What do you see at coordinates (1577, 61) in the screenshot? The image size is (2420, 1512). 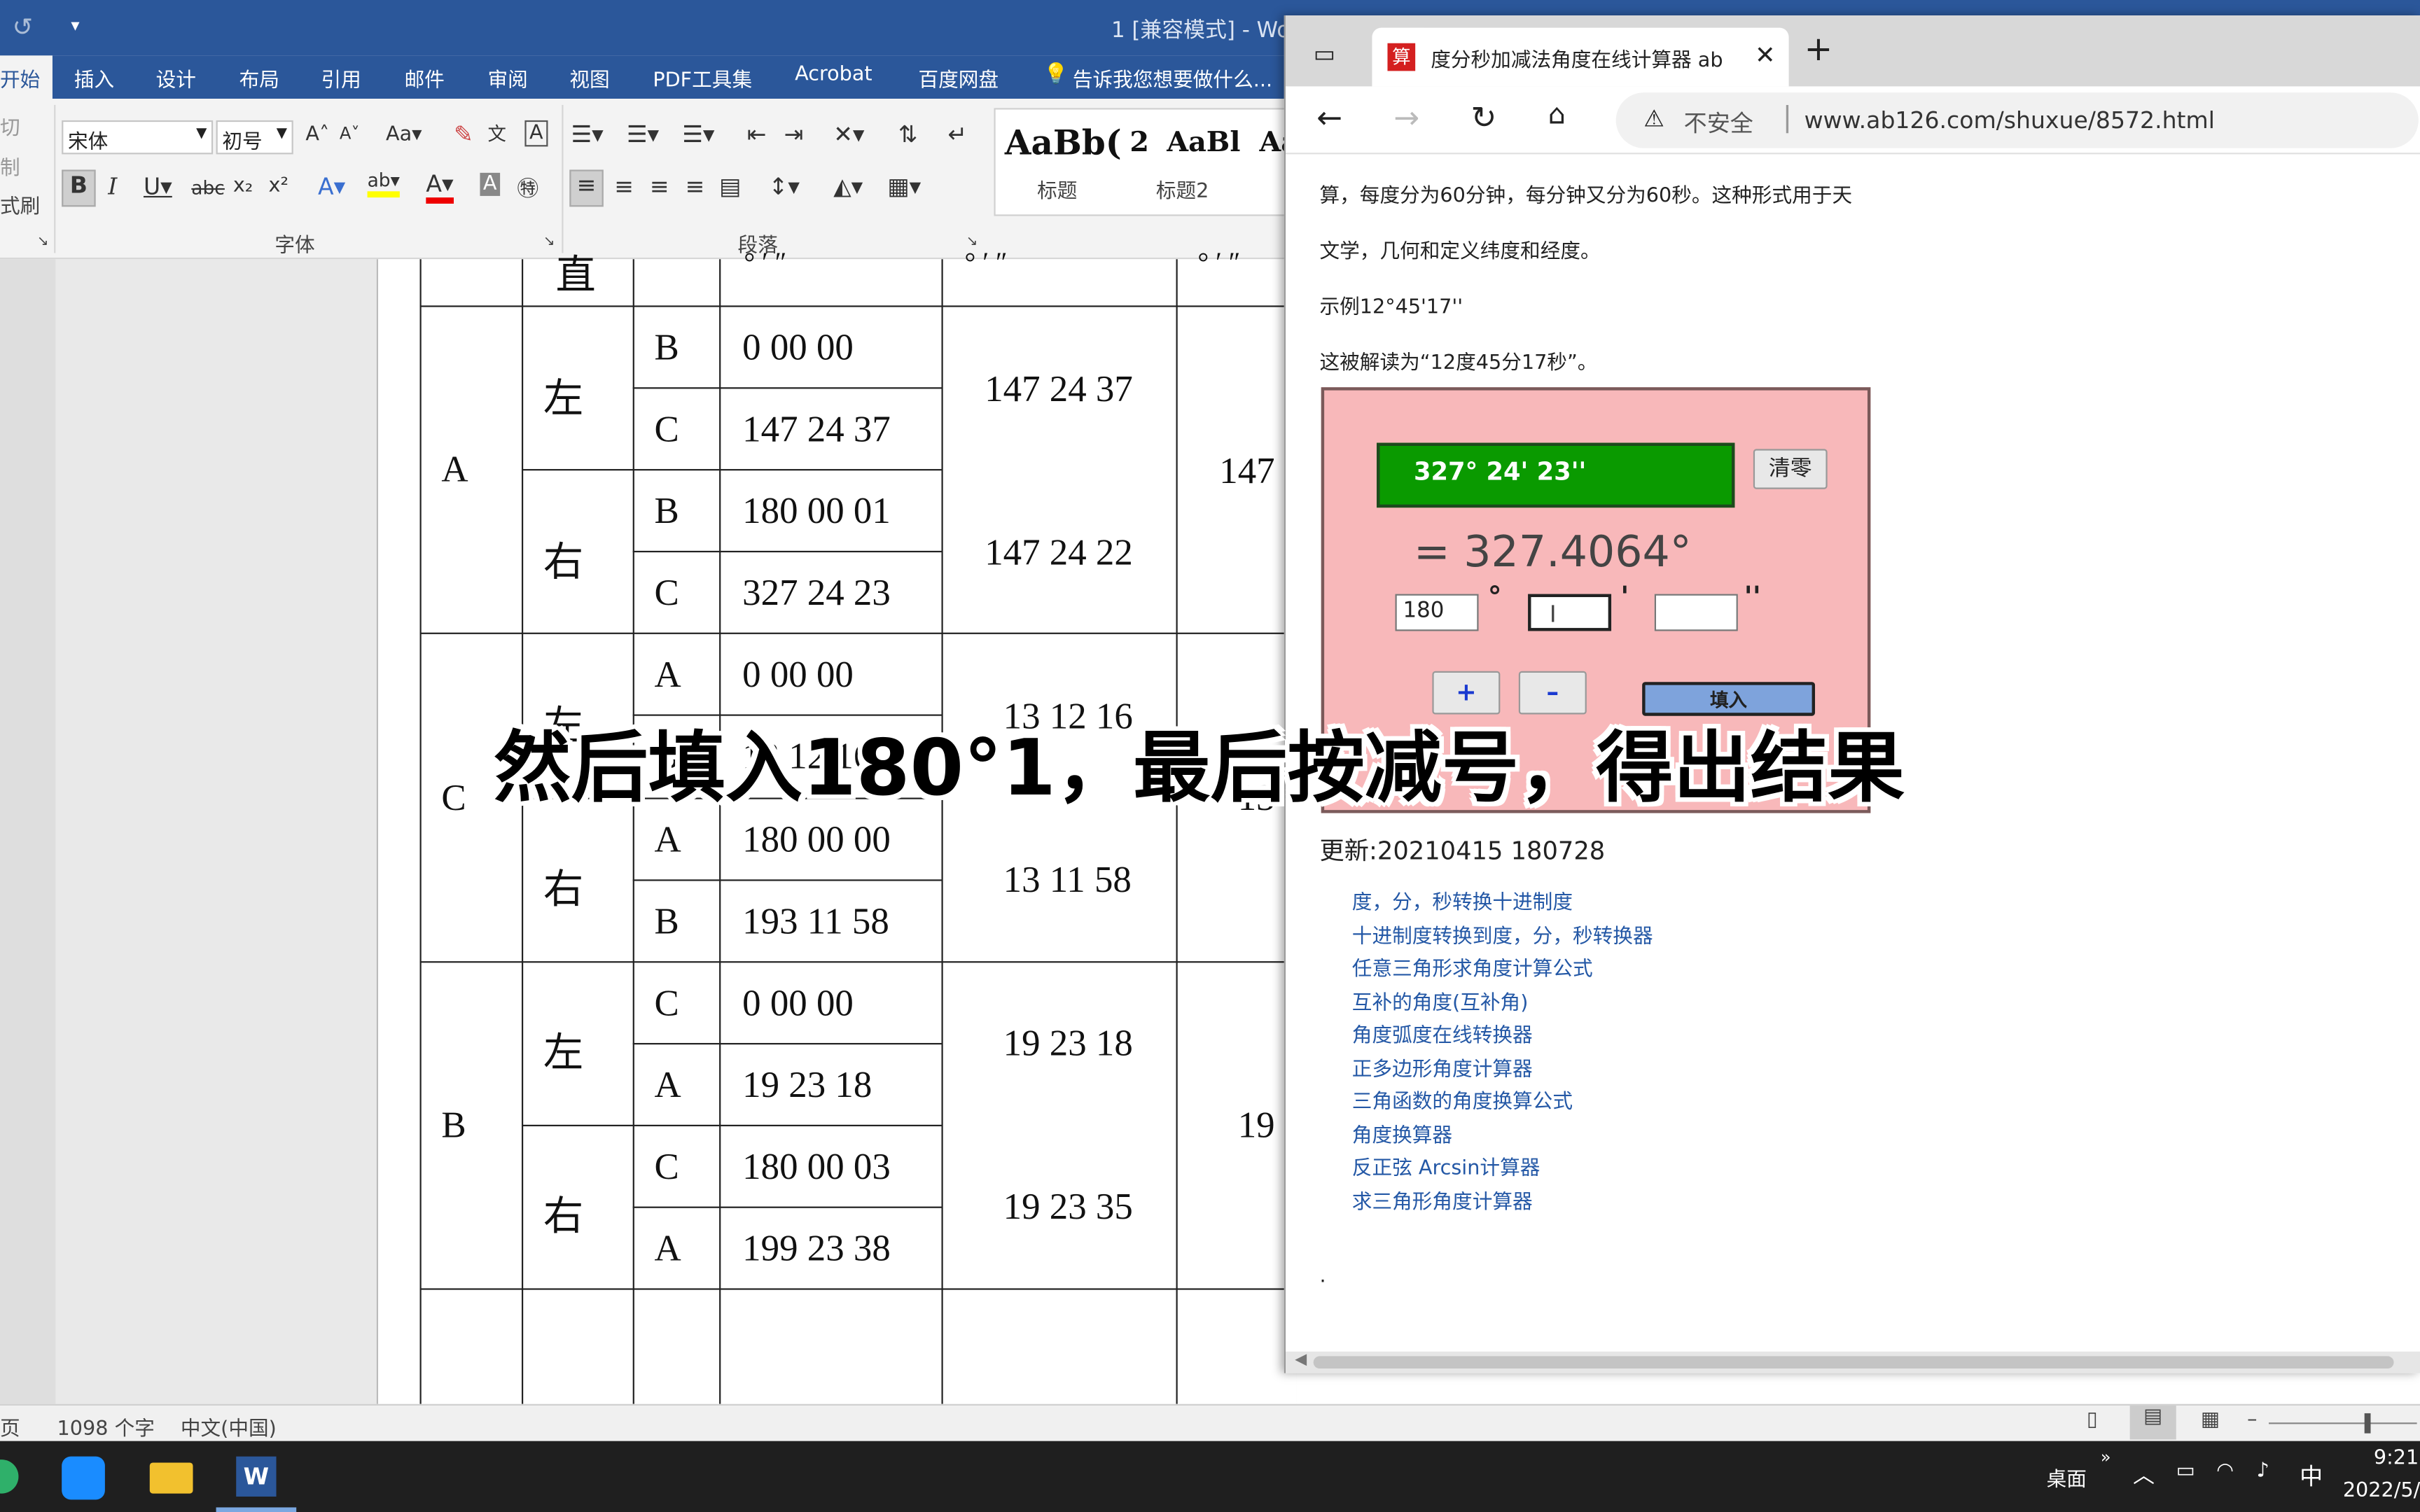 I see `tab-title: 度分秒加减法角度在线计算器 ab` at bounding box center [1577, 61].